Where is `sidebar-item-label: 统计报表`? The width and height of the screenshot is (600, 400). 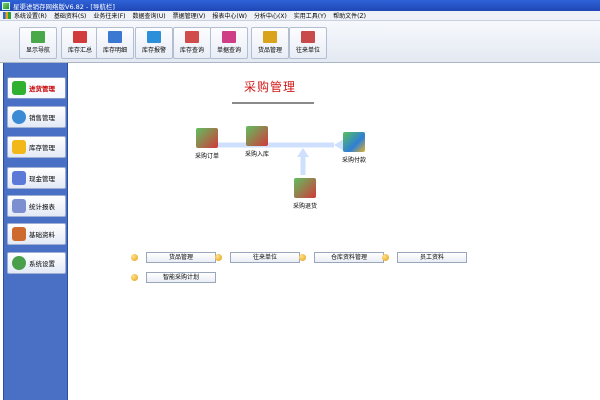
sidebar-item-label: 统计报表 is located at coordinates (42, 207).